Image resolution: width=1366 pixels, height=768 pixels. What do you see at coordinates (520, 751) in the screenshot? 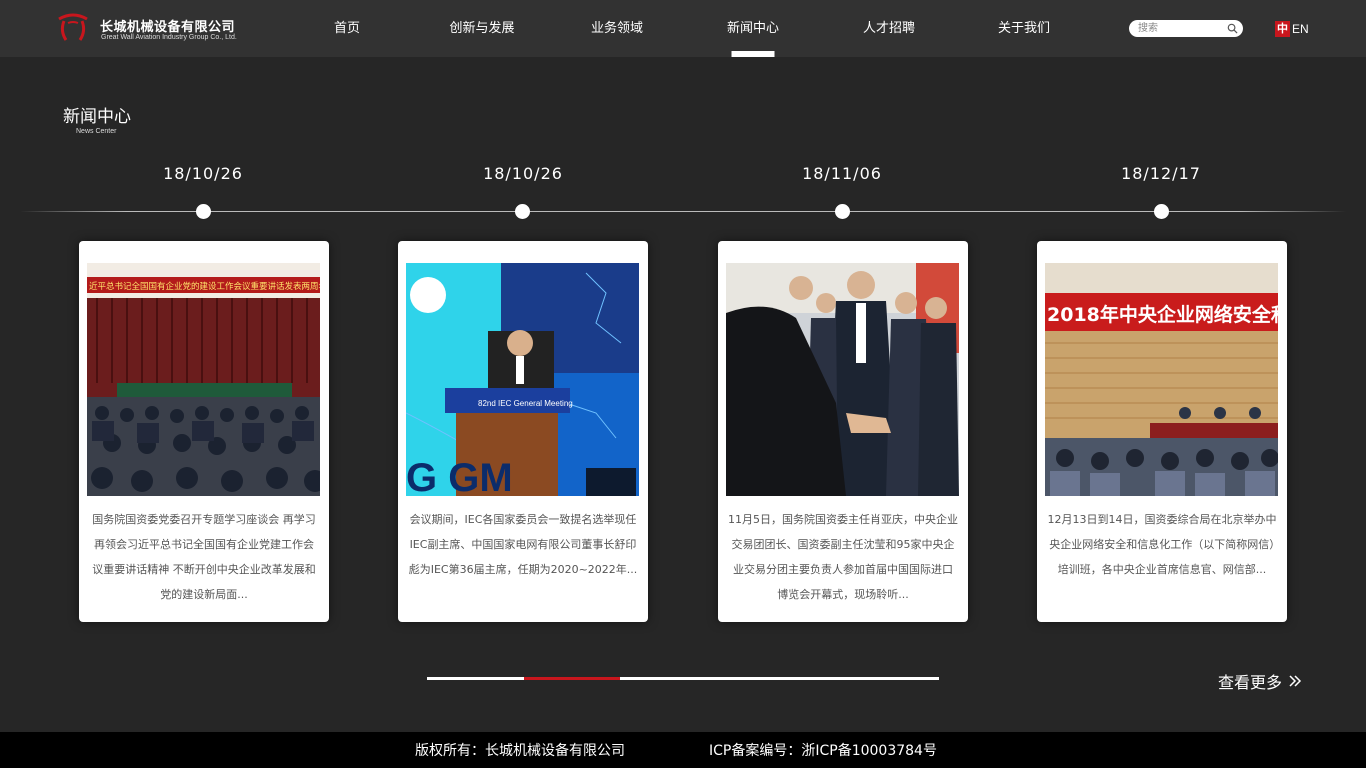
I see `footer-copyright: 版权所有：长城机械设备有限公司` at bounding box center [520, 751].